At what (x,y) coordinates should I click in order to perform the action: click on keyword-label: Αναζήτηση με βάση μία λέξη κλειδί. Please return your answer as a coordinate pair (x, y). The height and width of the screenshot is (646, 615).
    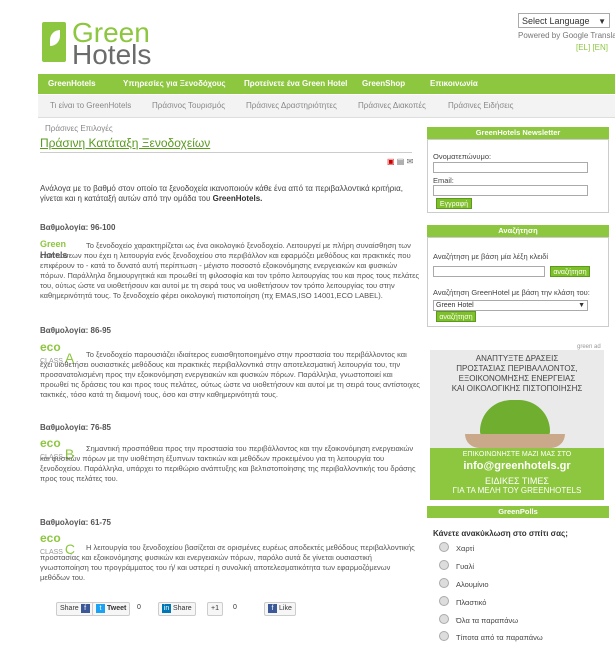
    Looking at the image, I should click on (491, 256).